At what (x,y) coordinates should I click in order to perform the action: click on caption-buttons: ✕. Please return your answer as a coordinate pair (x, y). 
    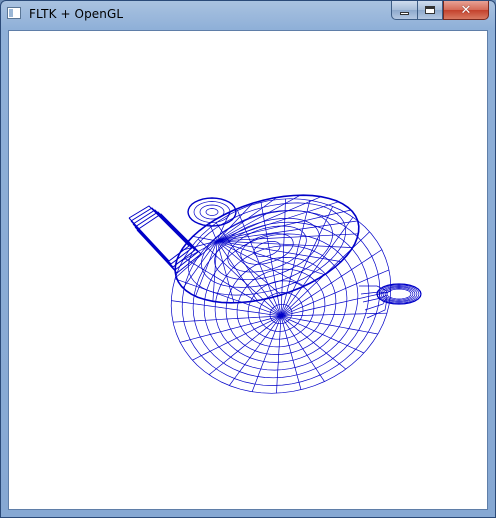
    Looking at the image, I should click on (440, 11).